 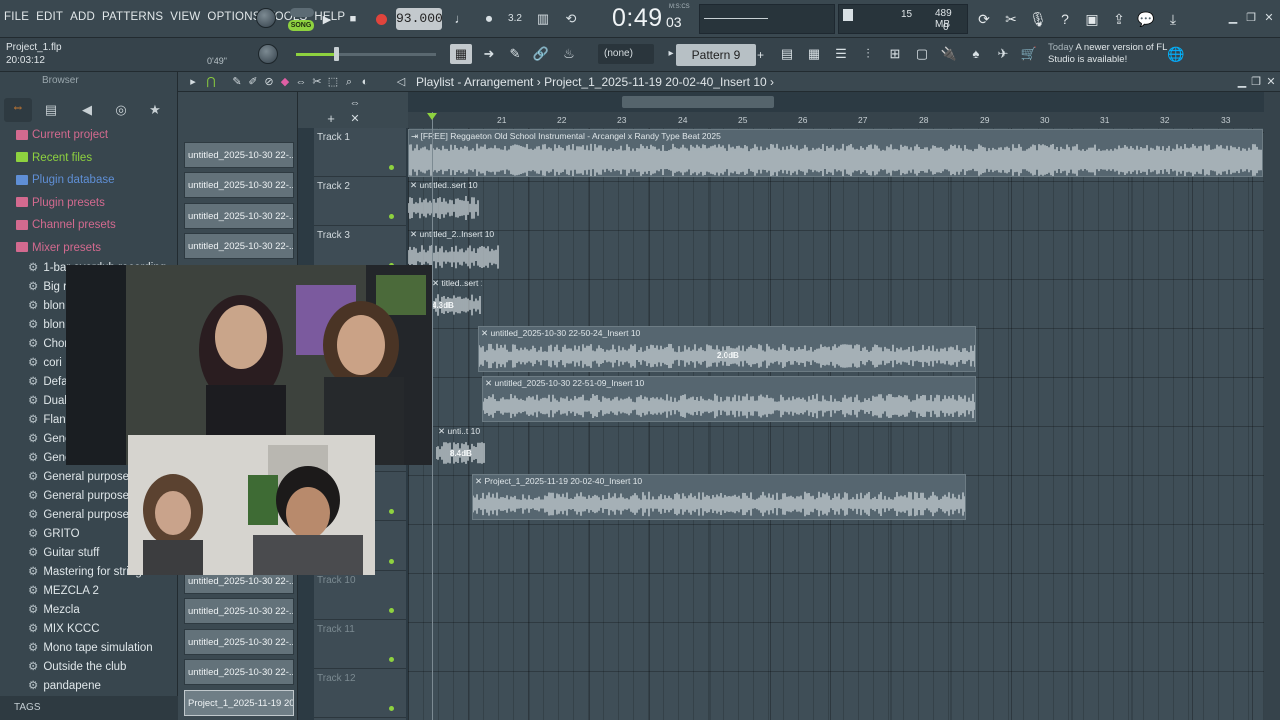 What do you see at coordinates (1176, 54) in the screenshot?
I see `globe-icon: 🌐` at bounding box center [1176, 54].